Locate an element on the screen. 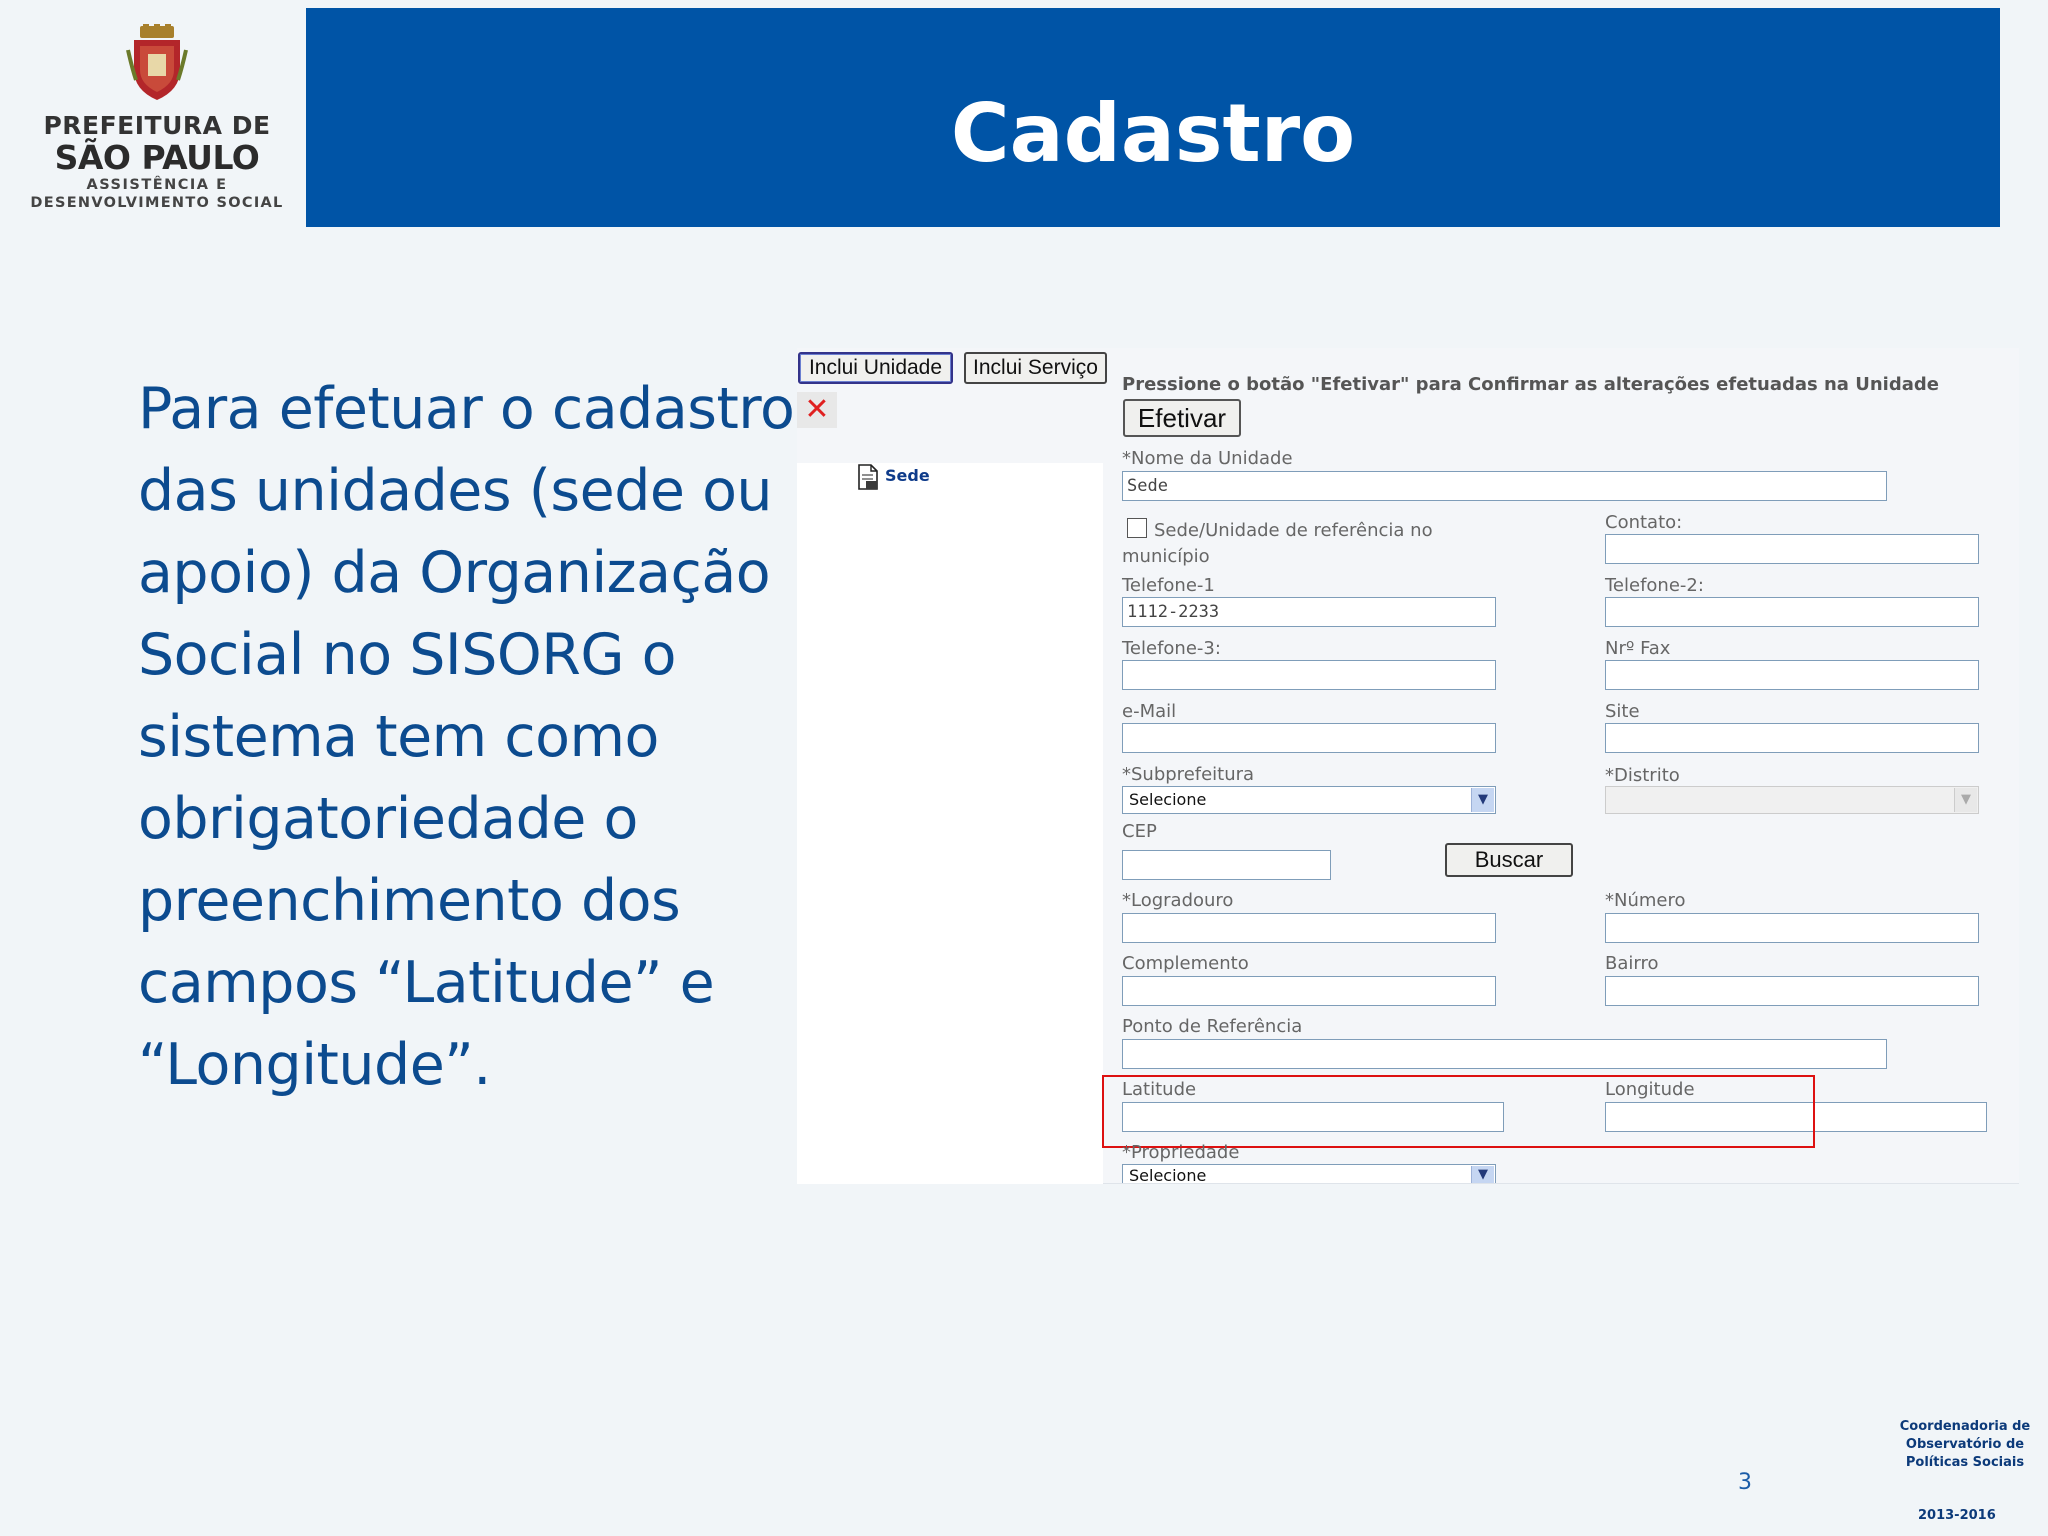  title-banner: Cadastro is located at coordinates (1153, 117).